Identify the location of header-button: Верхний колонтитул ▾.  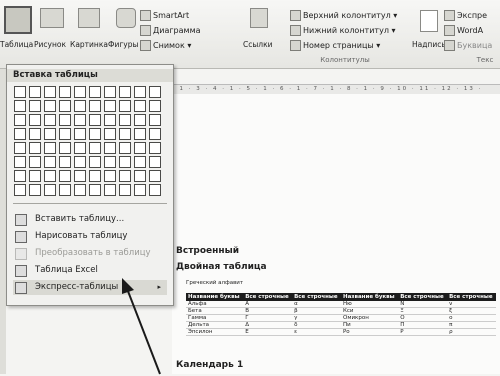
(343, 15).